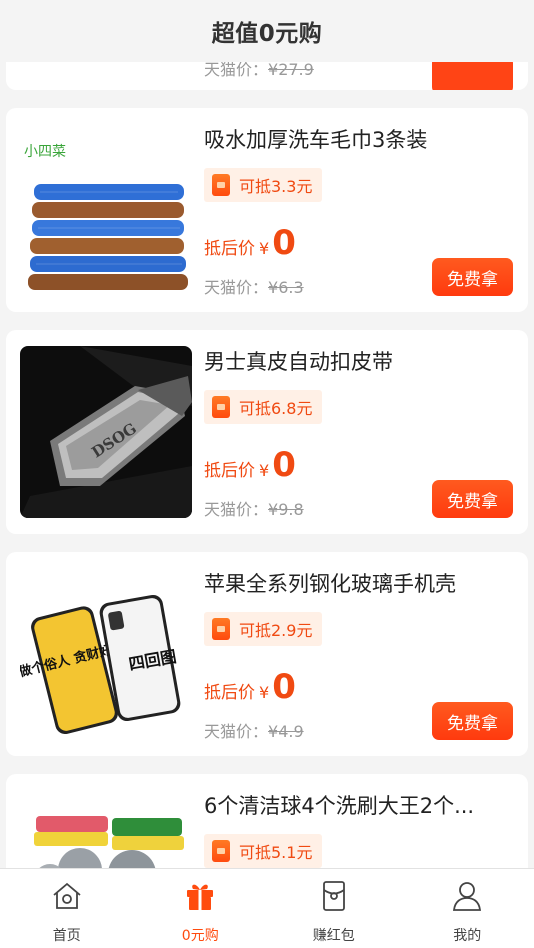  I want to click on coupon-badge: 可抵5.1元, so click(263, 851).